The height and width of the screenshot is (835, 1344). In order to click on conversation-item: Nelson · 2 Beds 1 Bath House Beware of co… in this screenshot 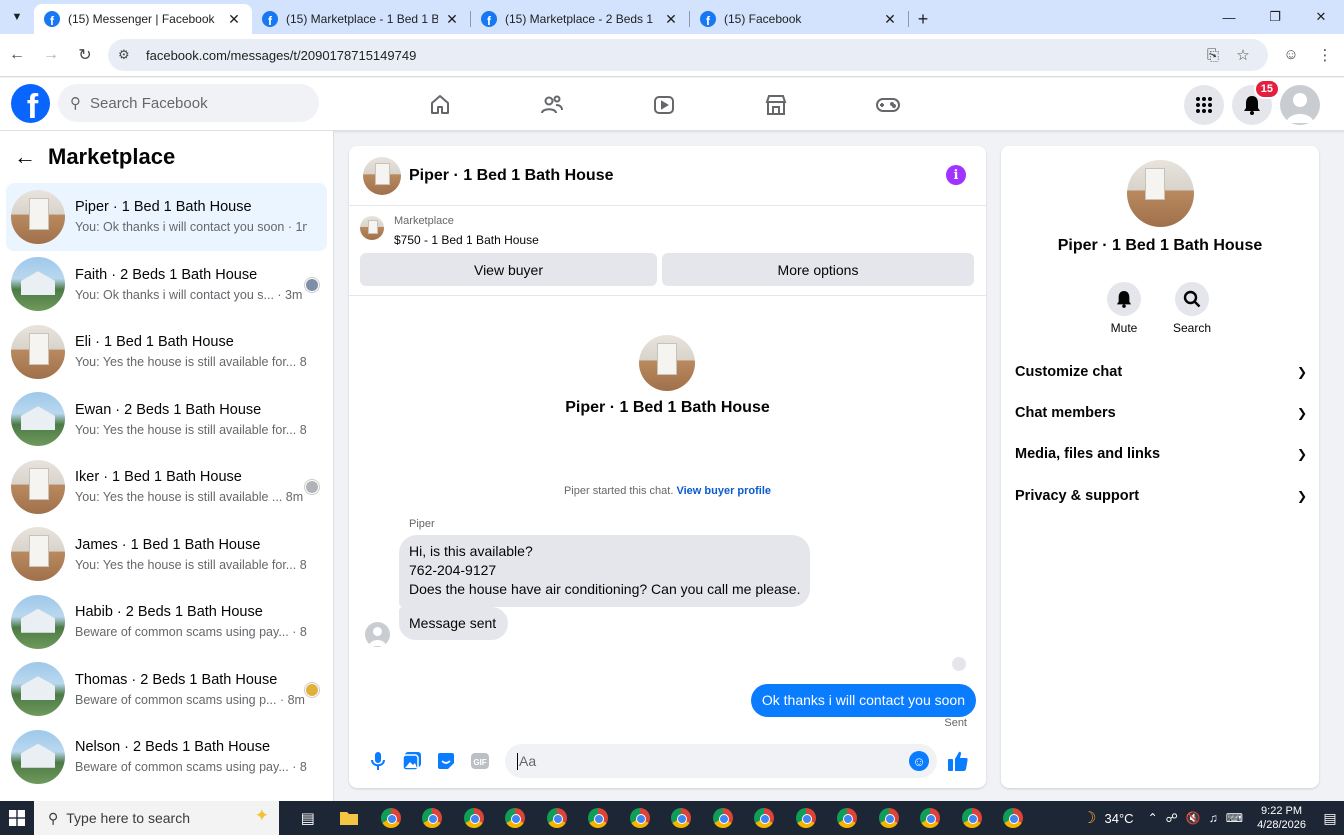, I will do `click(166, 757)`.